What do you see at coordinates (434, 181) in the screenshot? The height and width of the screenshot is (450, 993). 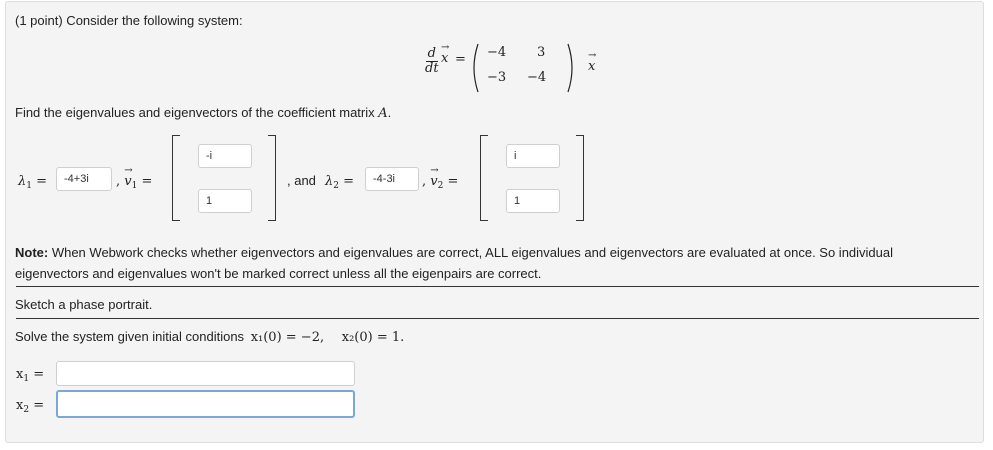 I see `v2-symbol: v` at bounding box center [434, 181].